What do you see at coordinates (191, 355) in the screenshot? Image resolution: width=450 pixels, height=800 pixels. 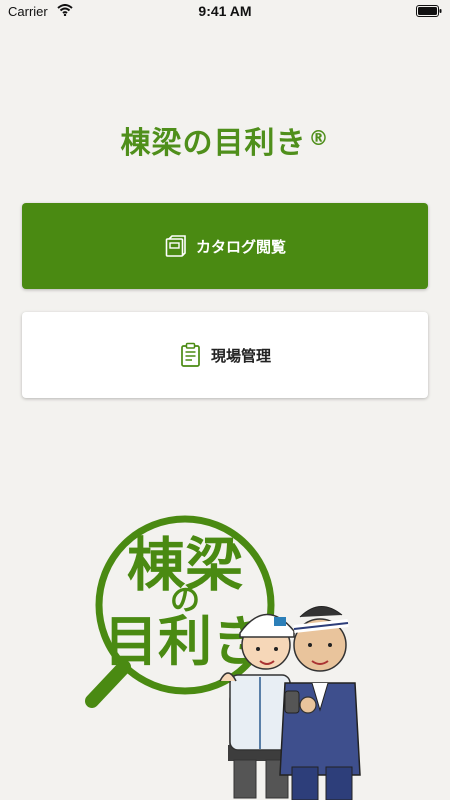 I see `clipboard-icon` at bounding box center [191, 355].